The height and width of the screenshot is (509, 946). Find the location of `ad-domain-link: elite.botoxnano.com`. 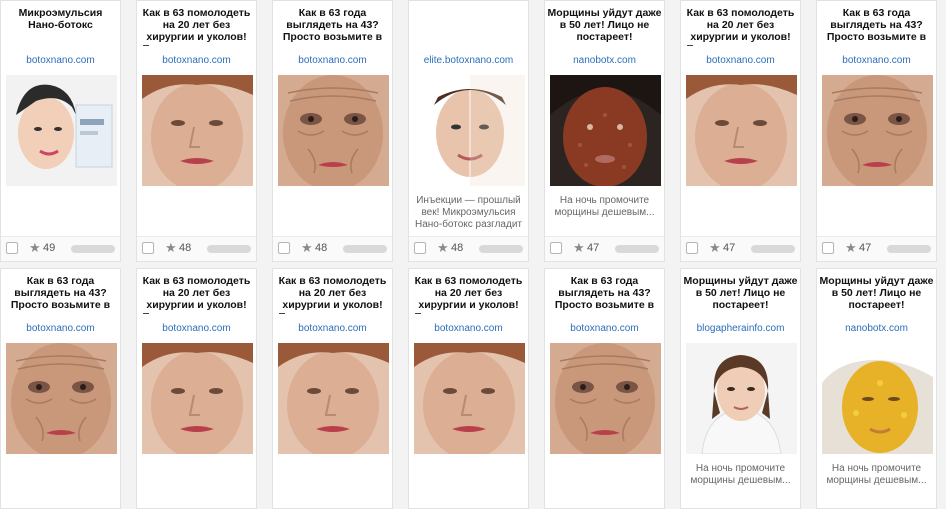

ad-domain-link: elite.botoxnano.com is located at coordinates (468, 61).